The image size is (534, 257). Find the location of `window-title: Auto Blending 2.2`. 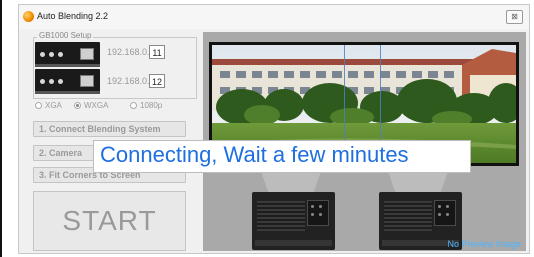

window-title: Auto Blending 2.2 is located at coordinates (73, 16).